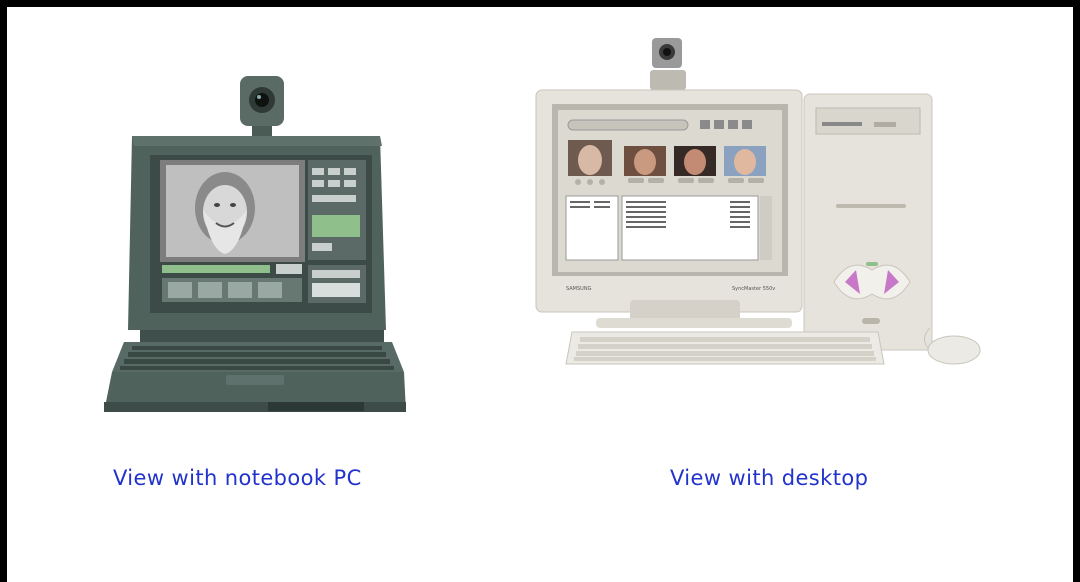 This screenshot has width=1080, height=582. What do you see at coordinates (769, 478) in the screenshot?
I see `desktop-view-link: View with desktop` at bounding box center [769, 478].